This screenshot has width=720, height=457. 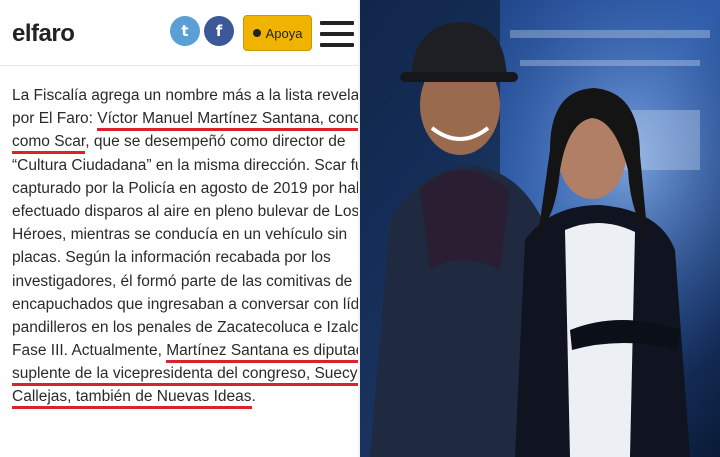 I want to click on support-button-label: Apoya, so click(x=284, y=33).